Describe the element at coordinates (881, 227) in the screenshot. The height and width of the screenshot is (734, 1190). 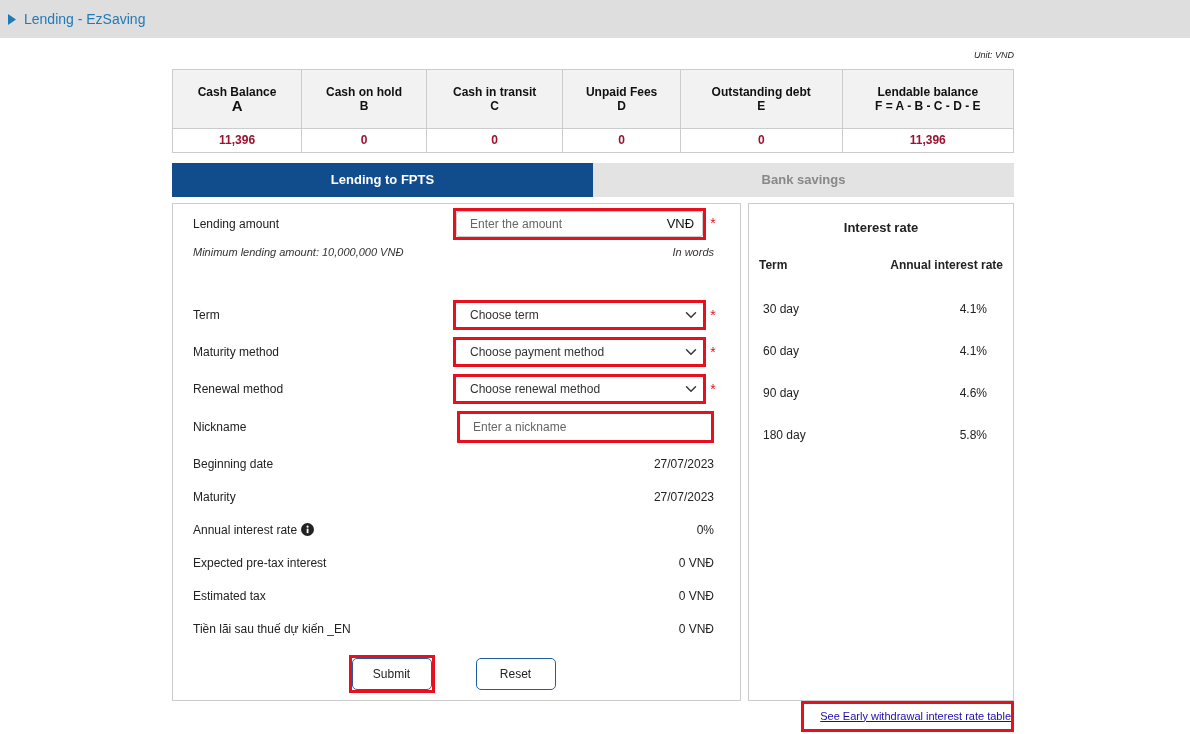
I see `panel-title: Interest rate` at that location.